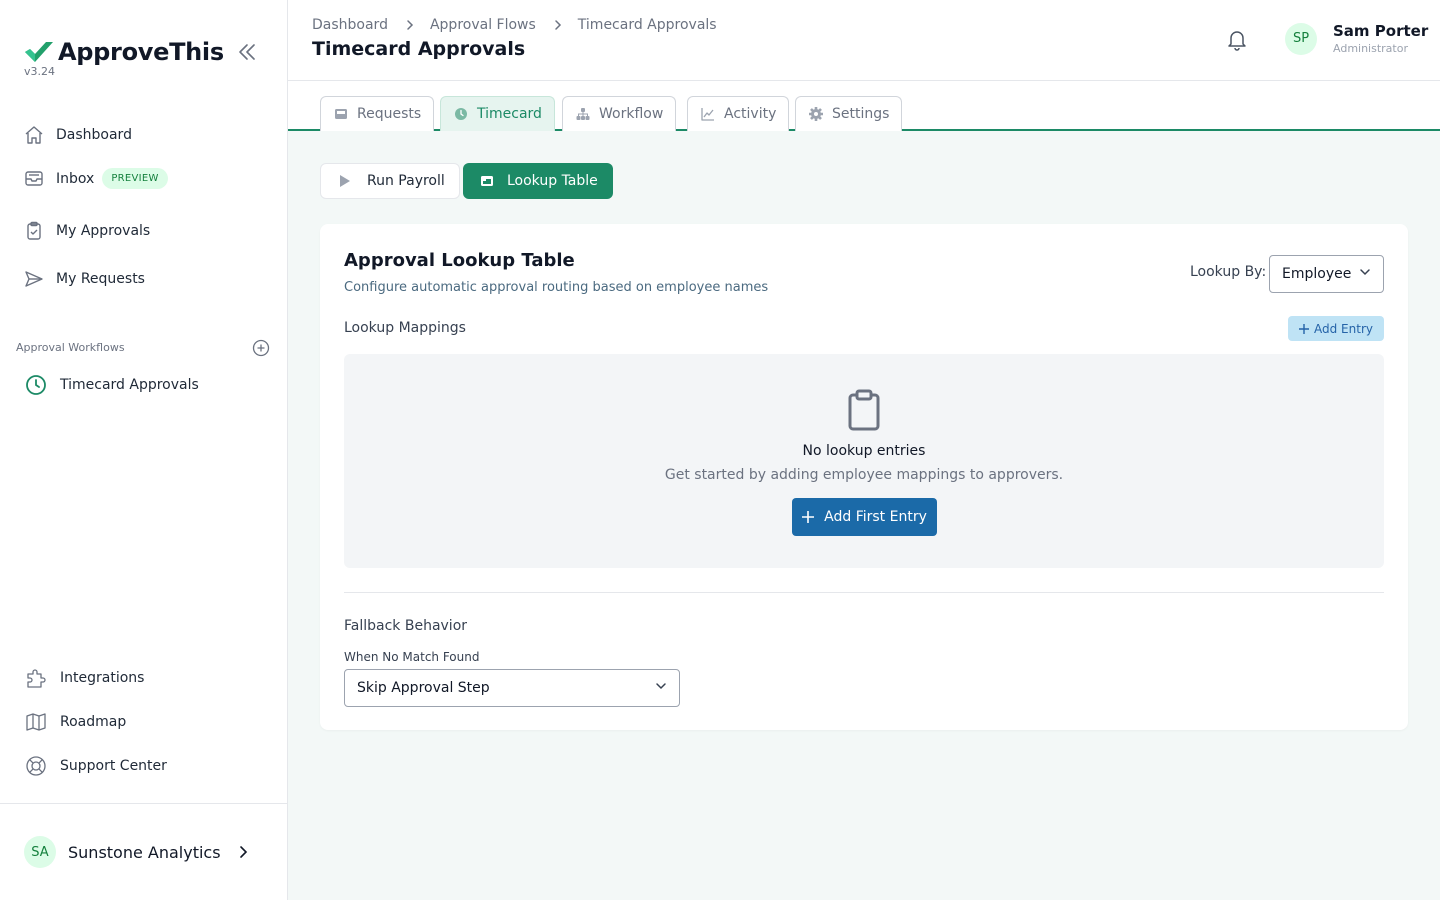 This screenshot has width=1440, height=900. I want to click on table-icon, so click(487, 181).